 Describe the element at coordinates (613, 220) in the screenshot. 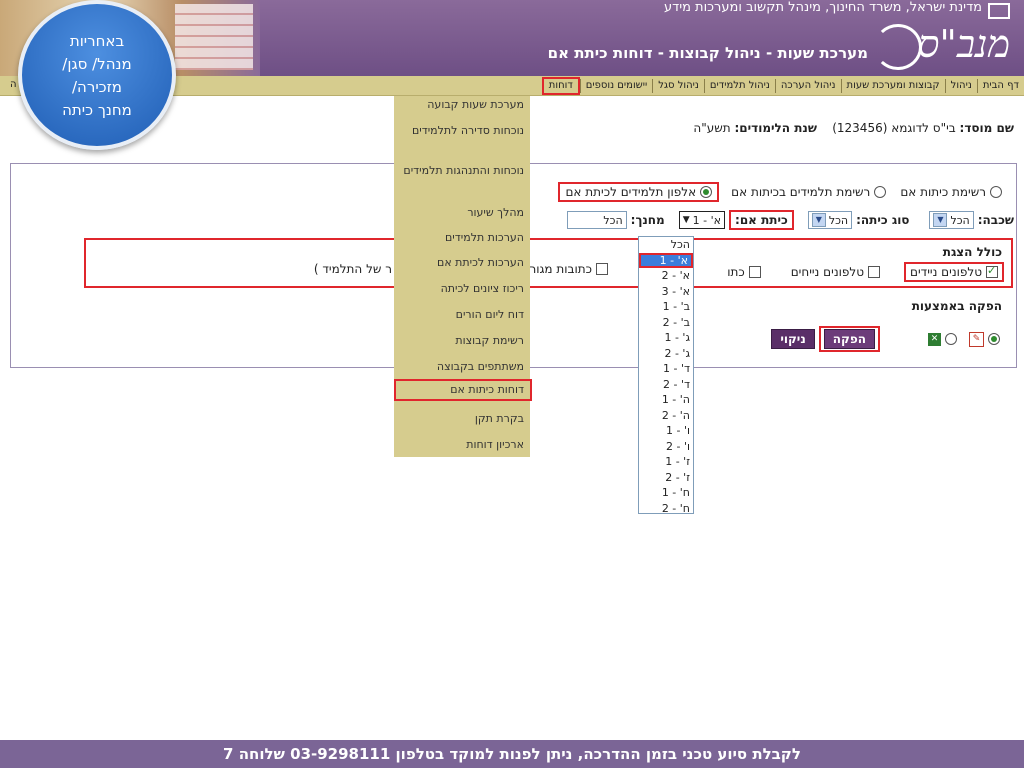

I see `teacher-select-value: הכל` at that location.